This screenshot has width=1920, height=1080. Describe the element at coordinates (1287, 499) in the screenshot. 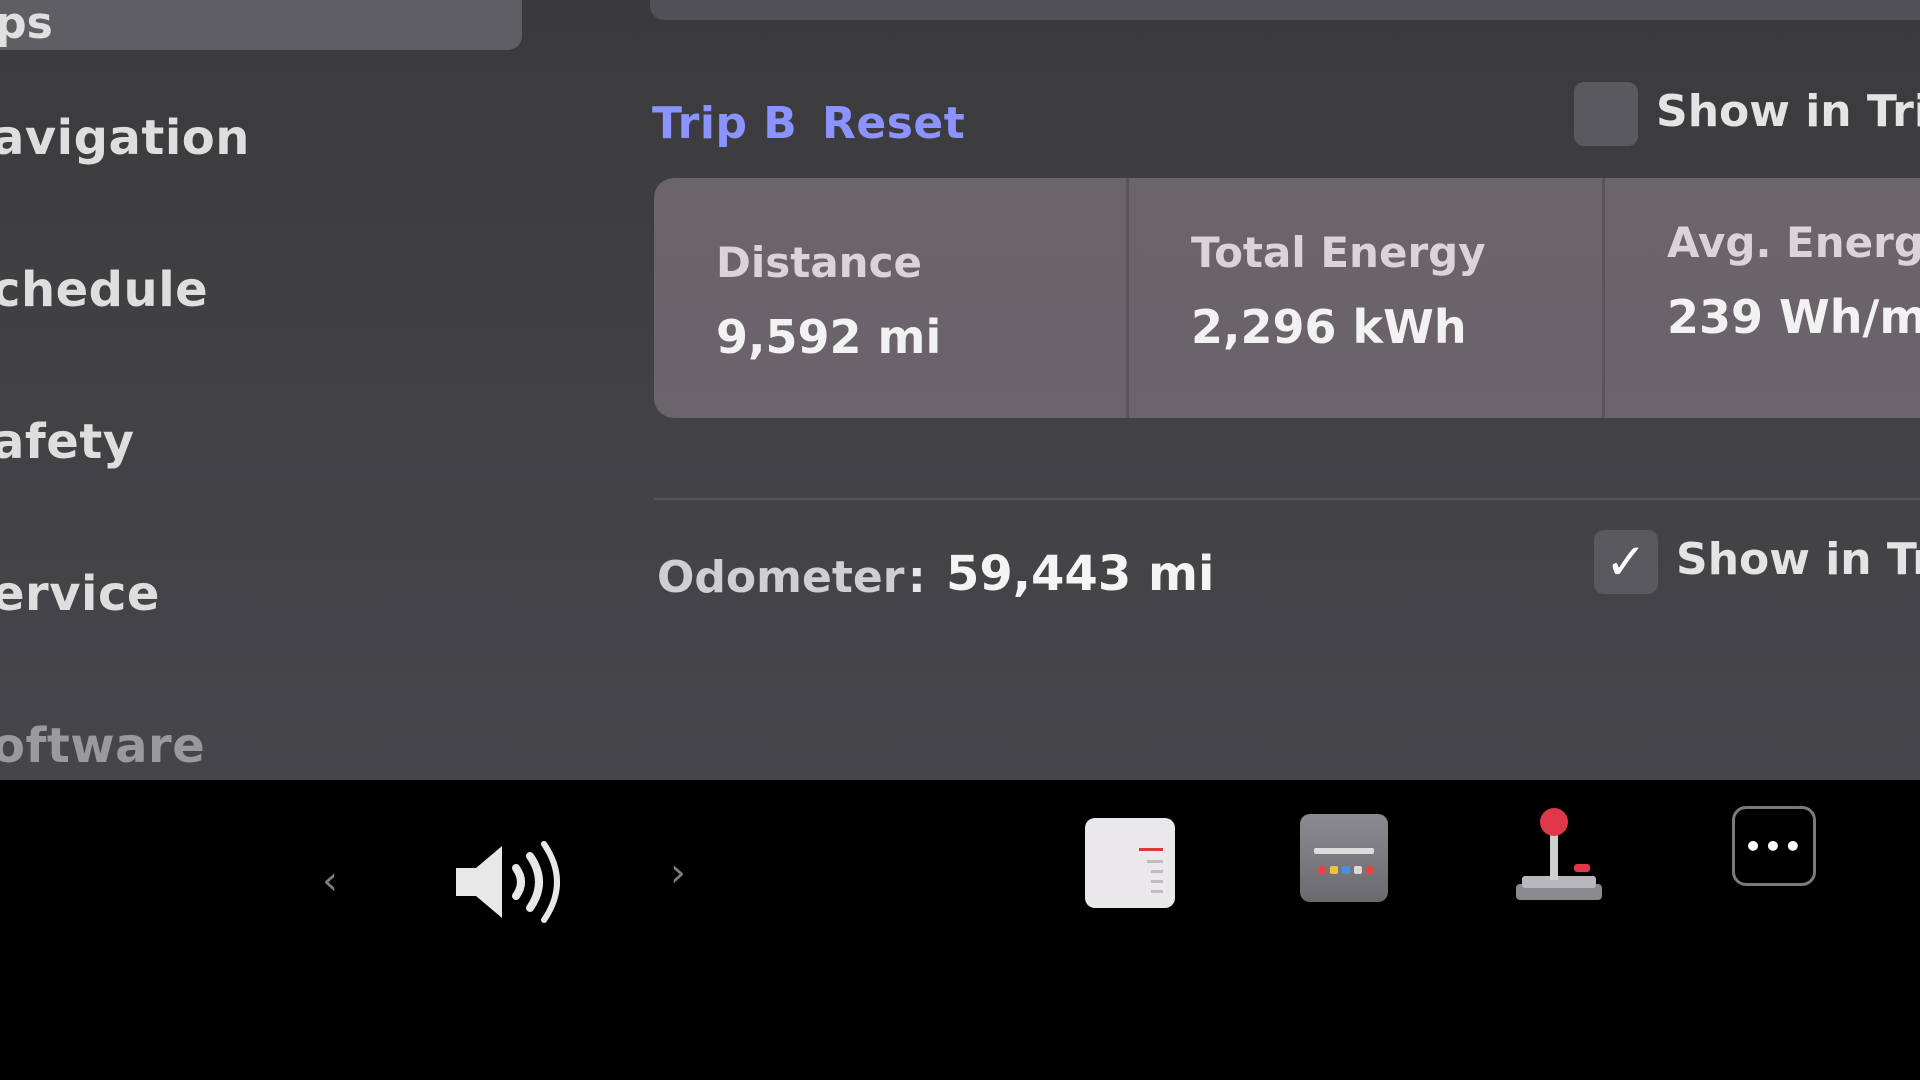

I see `section-divider` at that location.